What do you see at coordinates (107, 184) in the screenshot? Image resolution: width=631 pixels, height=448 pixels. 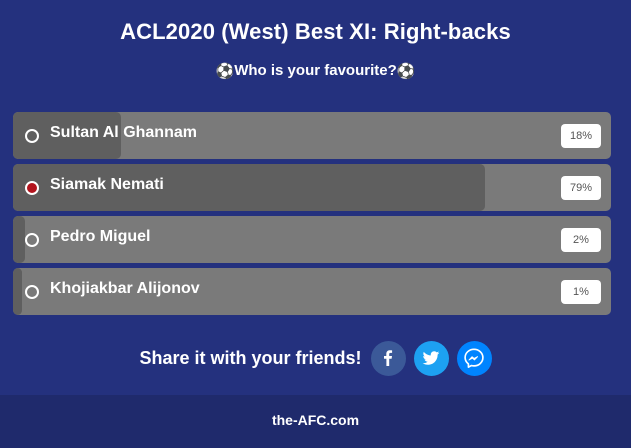 I see `option-label: Siamak Nemati` at bounding box center [107, 184].